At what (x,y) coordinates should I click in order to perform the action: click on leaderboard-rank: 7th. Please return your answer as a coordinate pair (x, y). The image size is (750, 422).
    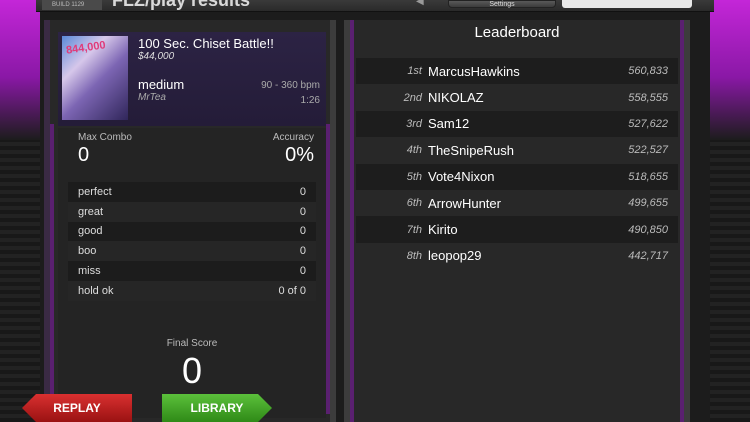
    Looking at the image, I should click on (414, 229).